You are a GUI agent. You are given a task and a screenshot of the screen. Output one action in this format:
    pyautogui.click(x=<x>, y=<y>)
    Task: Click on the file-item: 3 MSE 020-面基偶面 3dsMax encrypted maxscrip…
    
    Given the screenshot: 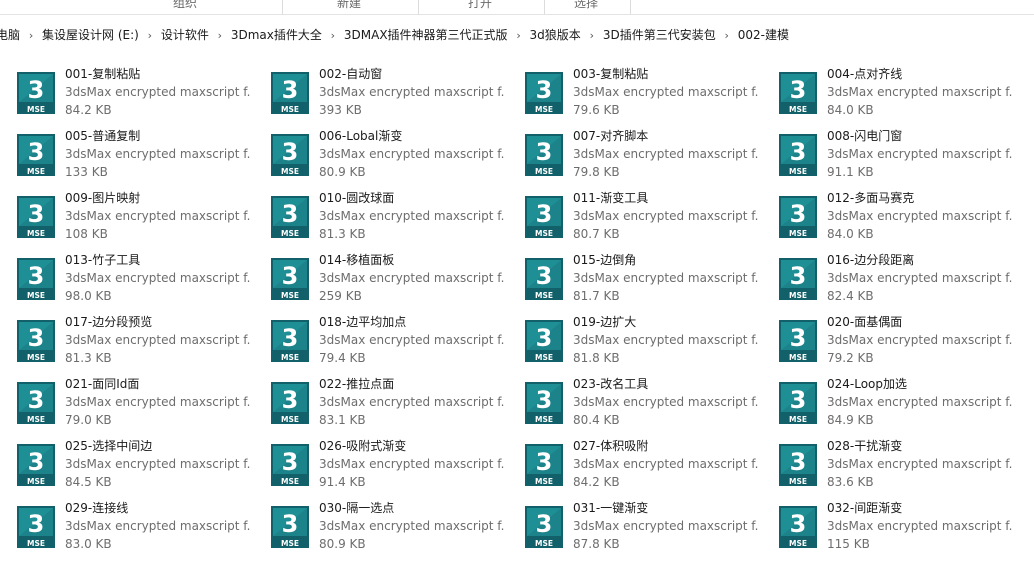 What is the action you would take?
    pyautogui.click(x=887, y=339)
    